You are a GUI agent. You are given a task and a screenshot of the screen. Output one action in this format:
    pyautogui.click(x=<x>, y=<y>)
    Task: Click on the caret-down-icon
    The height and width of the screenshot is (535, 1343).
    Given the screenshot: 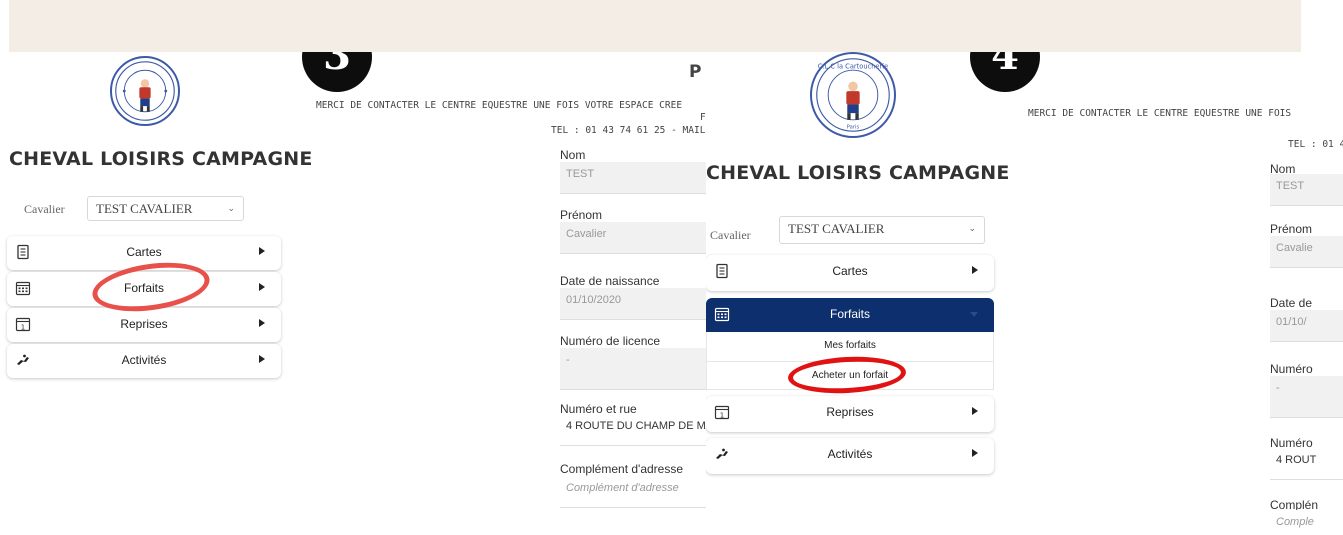 What is the action you would take?
    pyautogui.click(x=974, y=314)
    